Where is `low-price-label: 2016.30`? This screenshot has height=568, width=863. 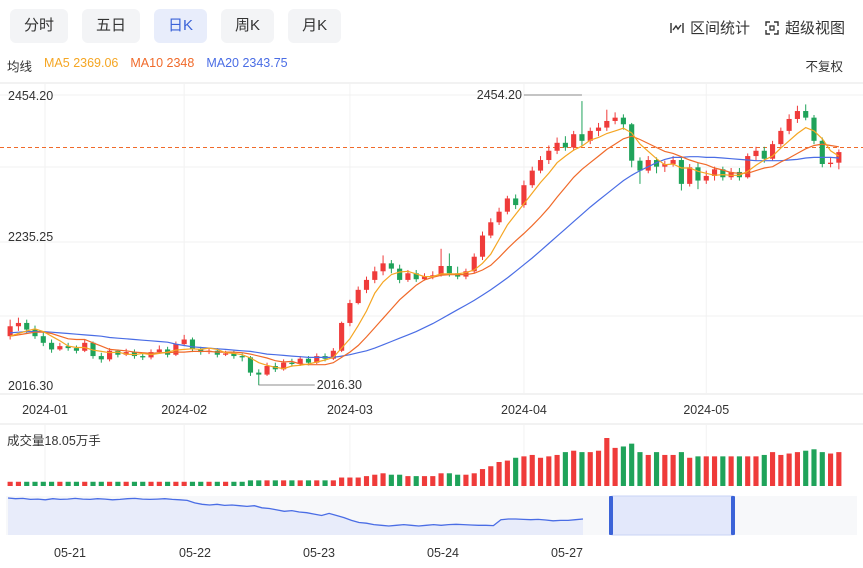 low-price-label: 2016.30 is located at coordinates (339, 385).